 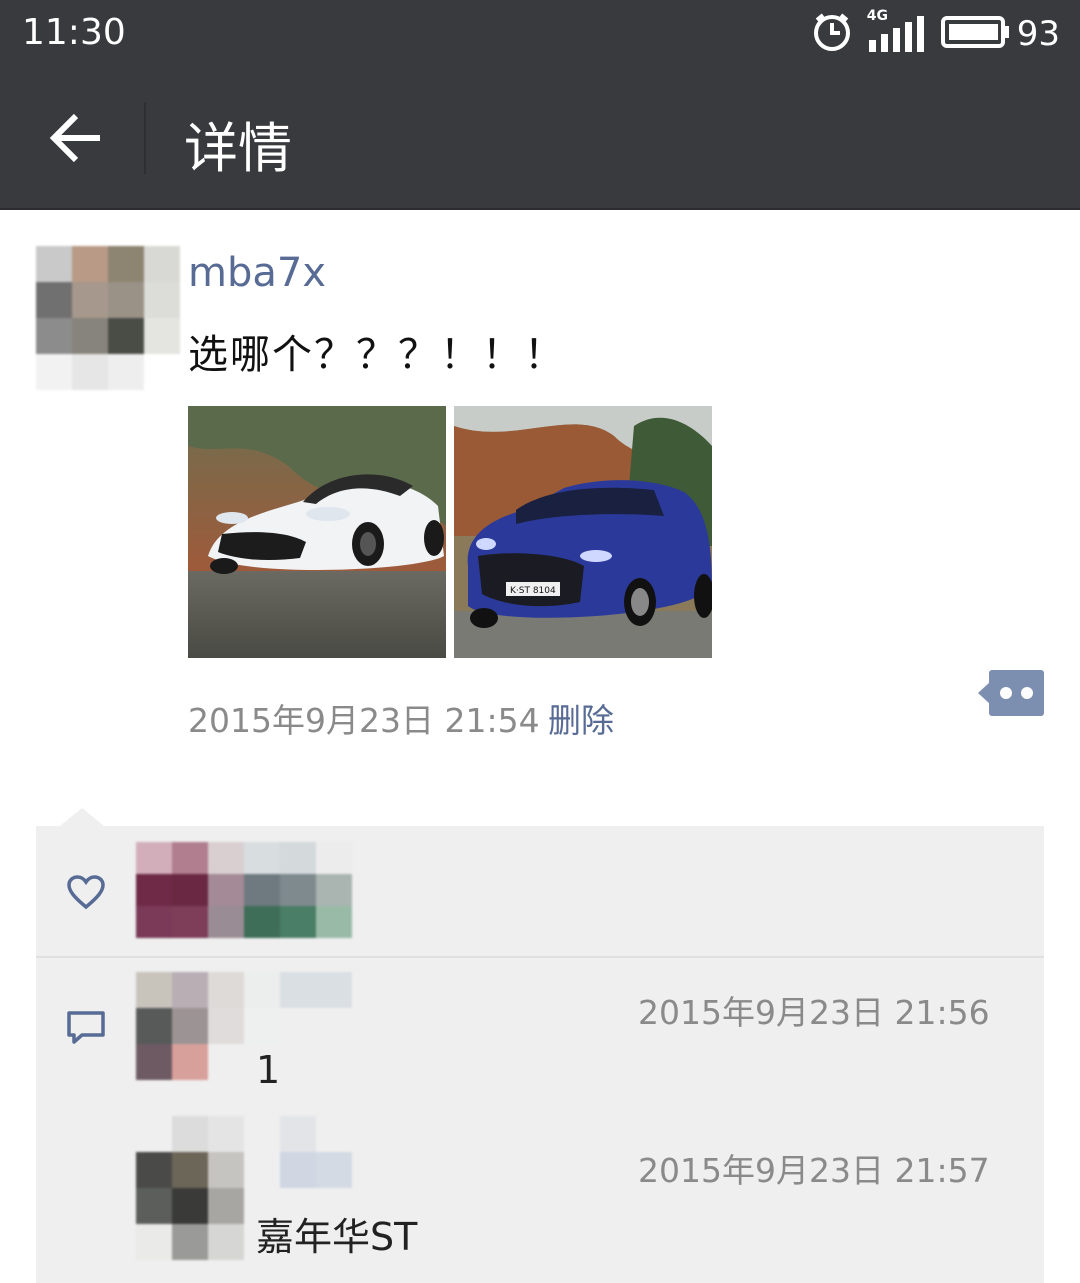 I want to click on status-icons: 4G 93, so click(x=935, y=32).